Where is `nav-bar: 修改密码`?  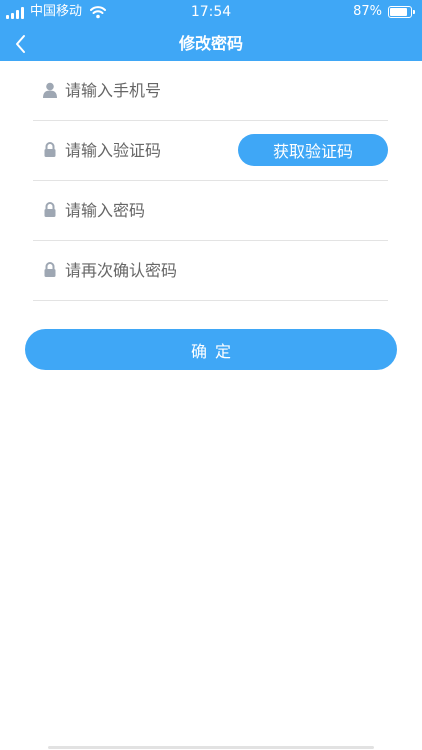
nav-bar: 修改密码 is located at coordinates (211, 43).